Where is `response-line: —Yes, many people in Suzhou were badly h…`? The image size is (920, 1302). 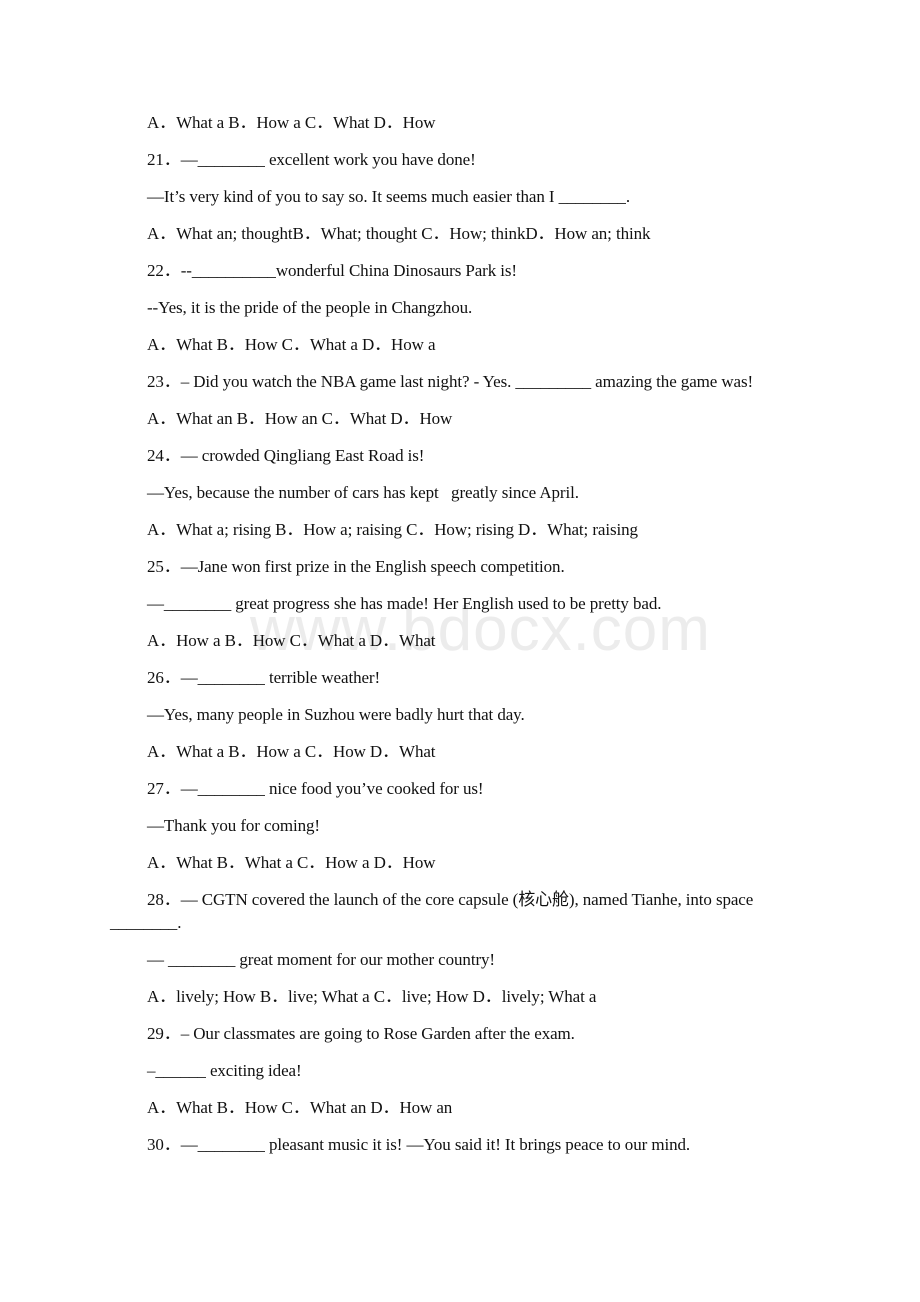 response-line: —Yes, many people in Suzhou were badly h… is located at coordinates (336, 714).